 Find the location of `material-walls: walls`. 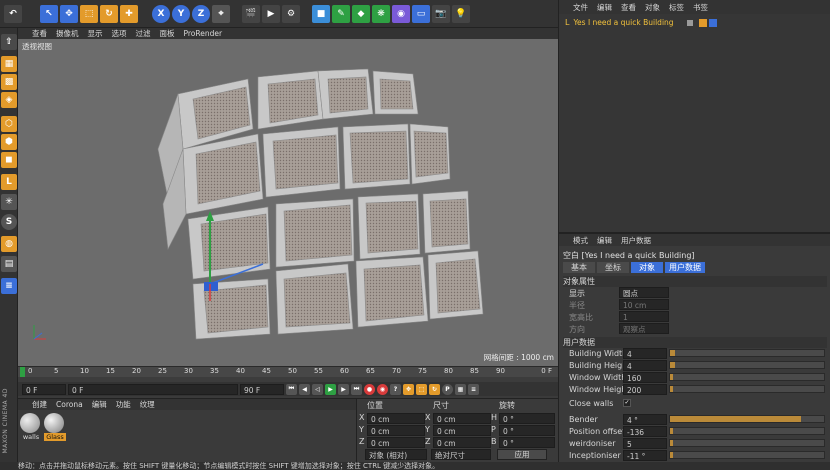

material-walls: walls is located at coordinates (31, 427).